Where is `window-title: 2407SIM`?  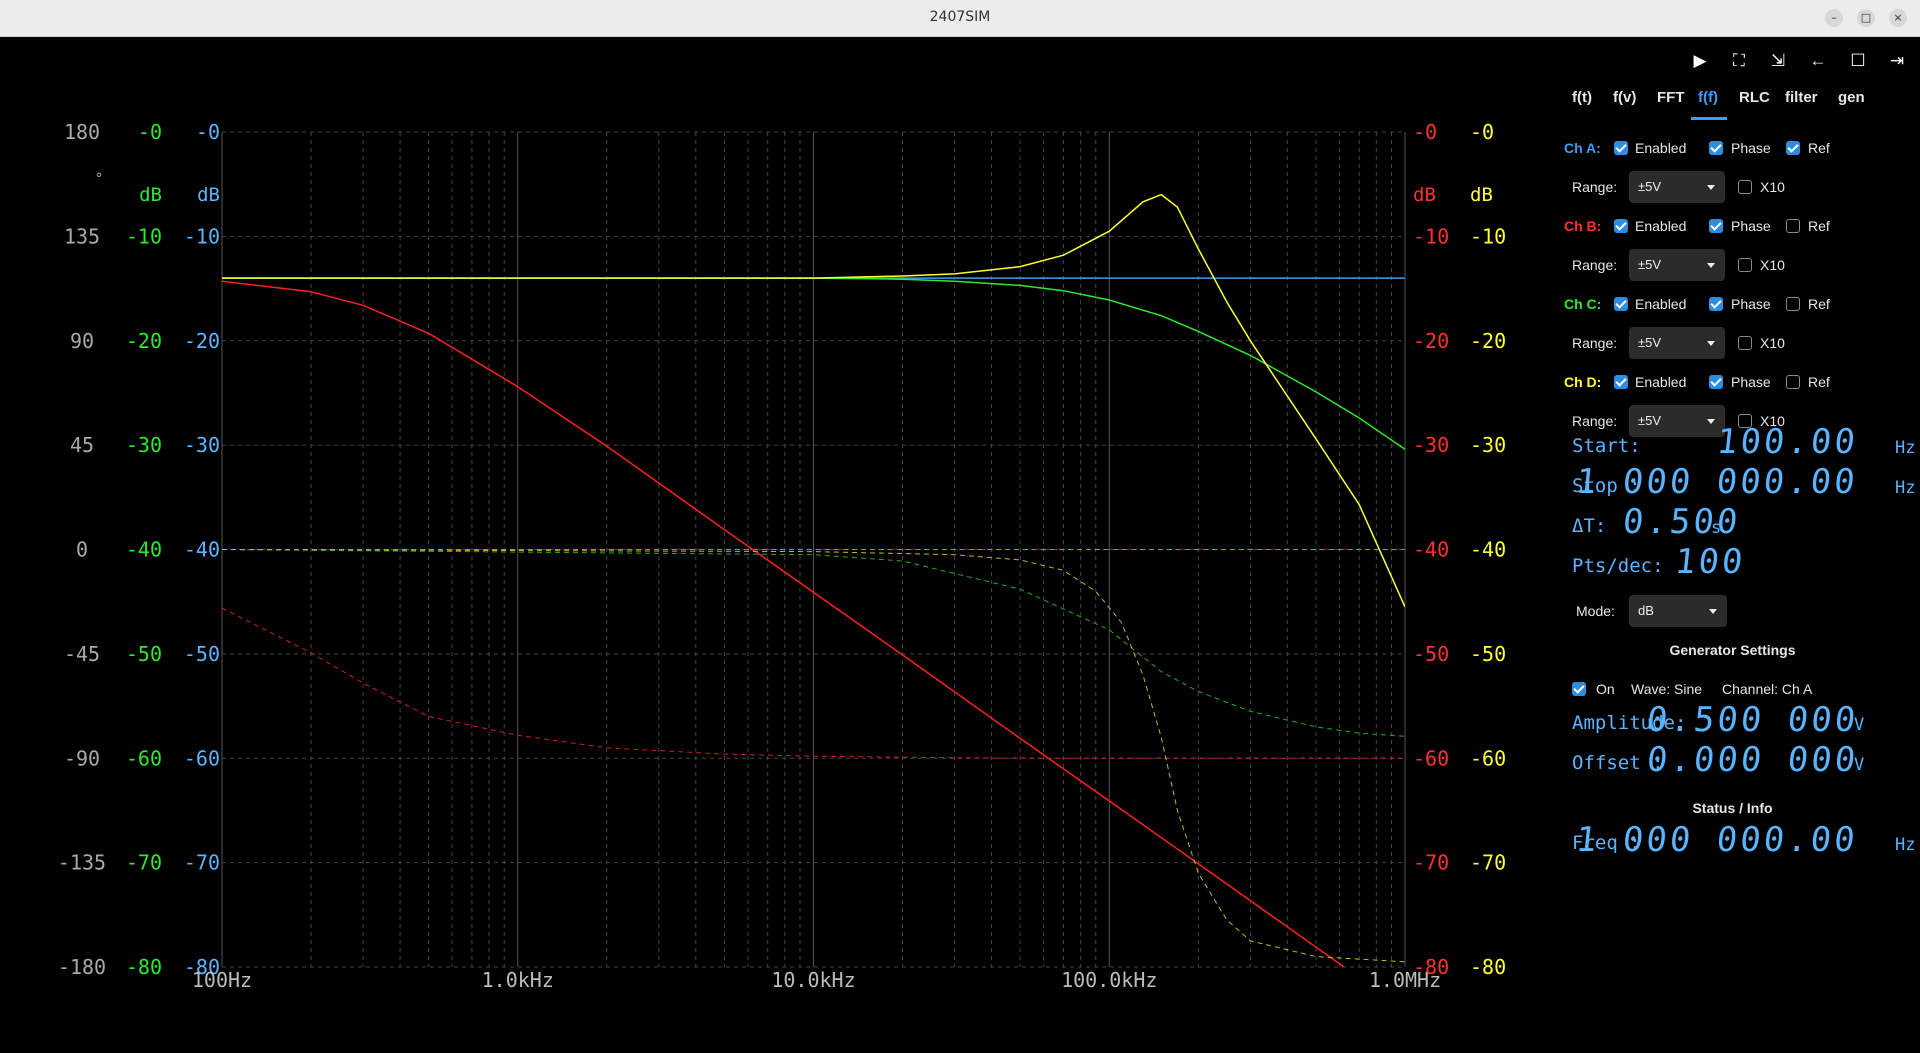
window-title: 2407SIM is located at coordinates (960, 17).